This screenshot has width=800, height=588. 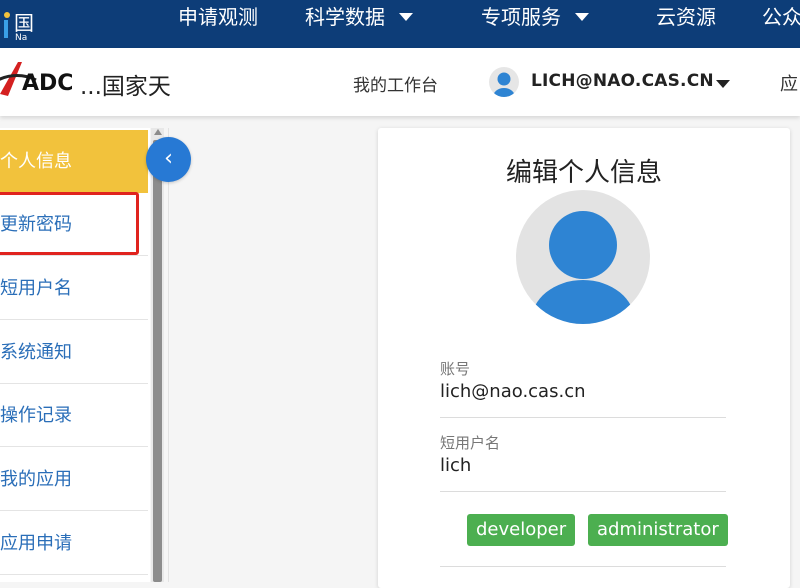 I want to click on nav-label: 科学数据, so click(x=345, y=17).